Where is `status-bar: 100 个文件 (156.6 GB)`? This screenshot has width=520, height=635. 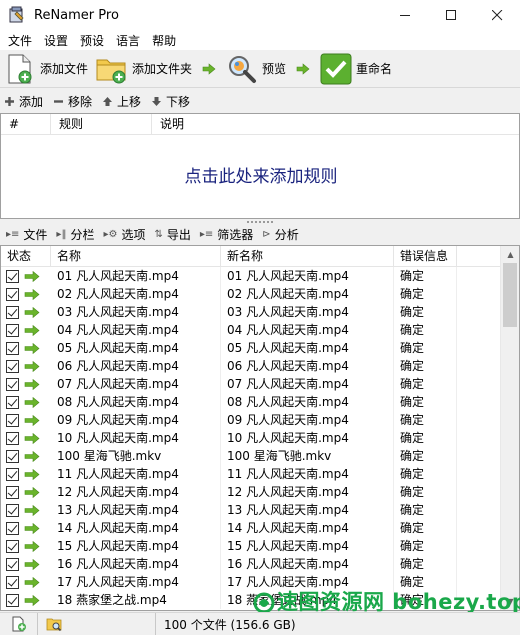
status-bar: 100 个文件 (156.6 GB) is located at coordinates (260, 623).